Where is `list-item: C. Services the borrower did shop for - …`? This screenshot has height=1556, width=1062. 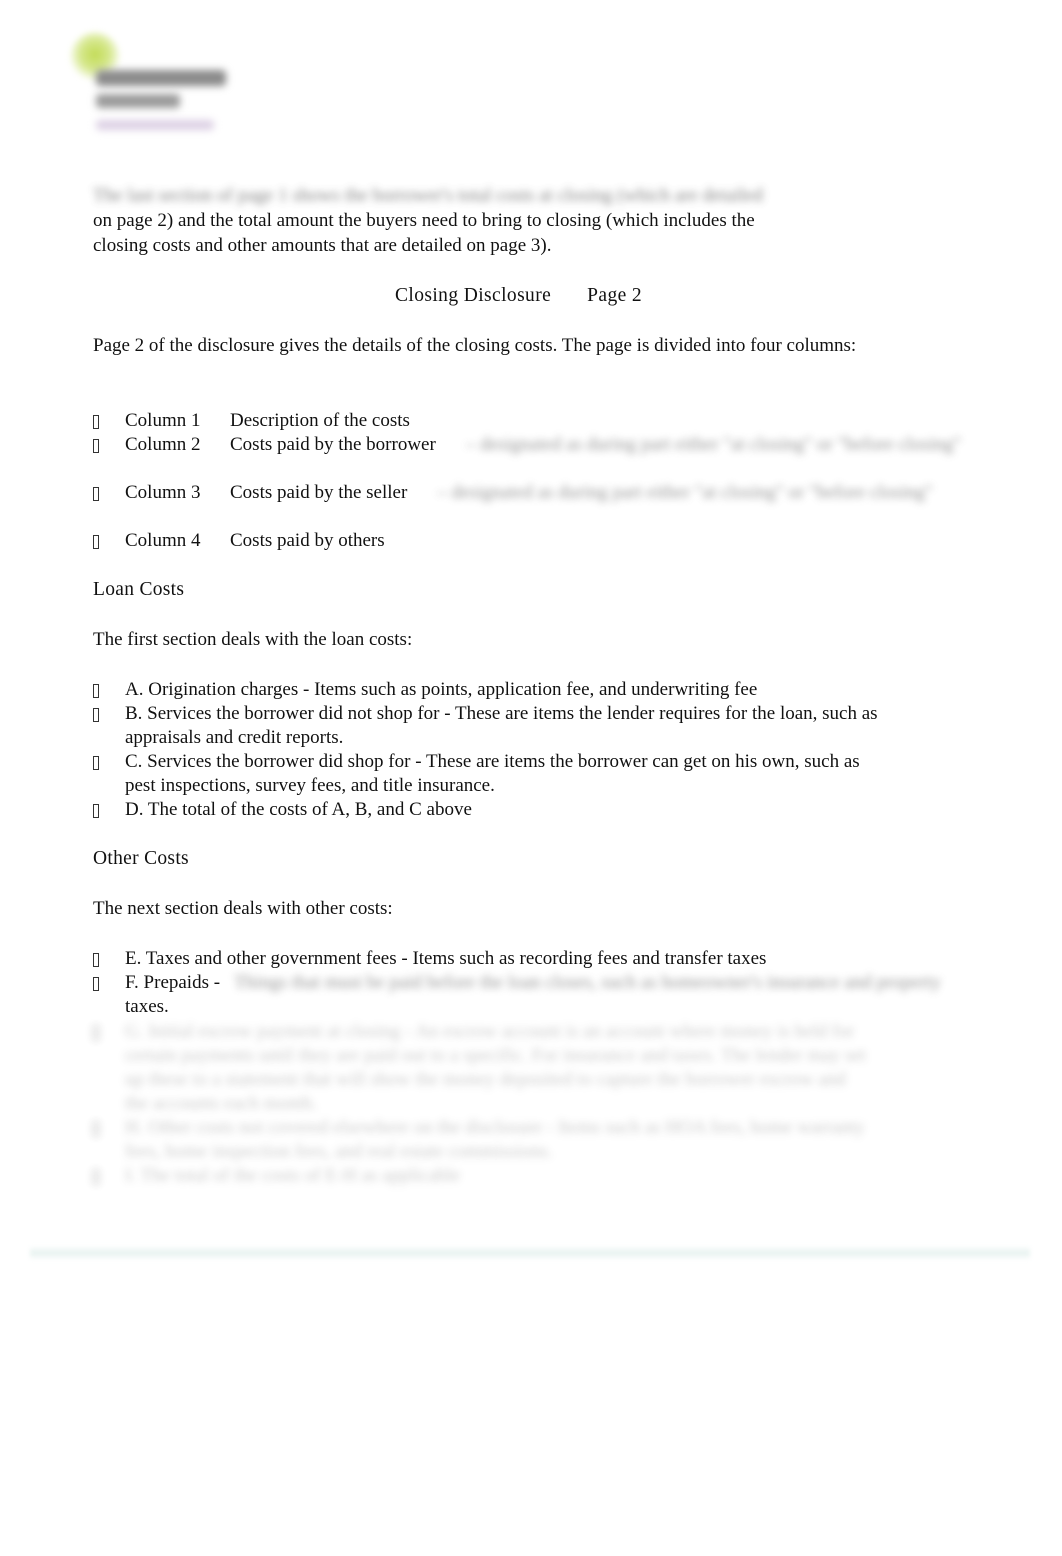
list-item: C. Services the borrower did shop for - … is located at coordinates (493, 774).